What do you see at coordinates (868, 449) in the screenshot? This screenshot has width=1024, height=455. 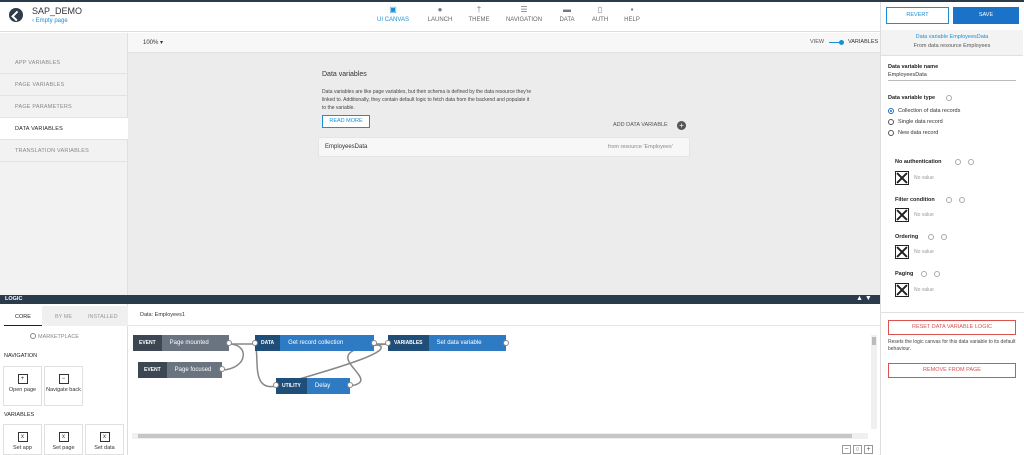 I see `zoom-in-button: +` at bounding box center [868, 449].